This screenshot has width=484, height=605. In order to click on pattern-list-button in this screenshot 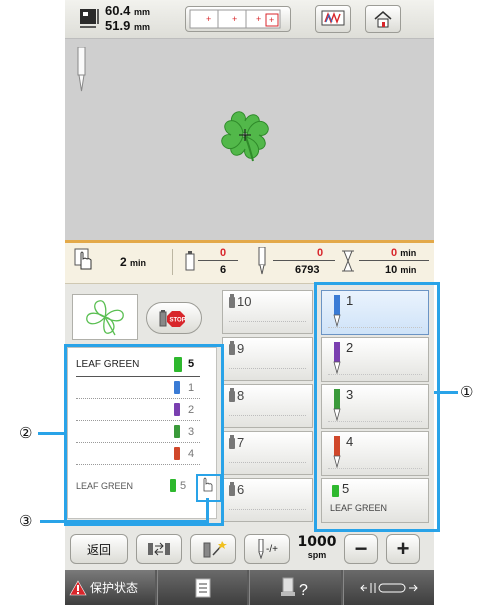, I will do `click(202, 587)`.